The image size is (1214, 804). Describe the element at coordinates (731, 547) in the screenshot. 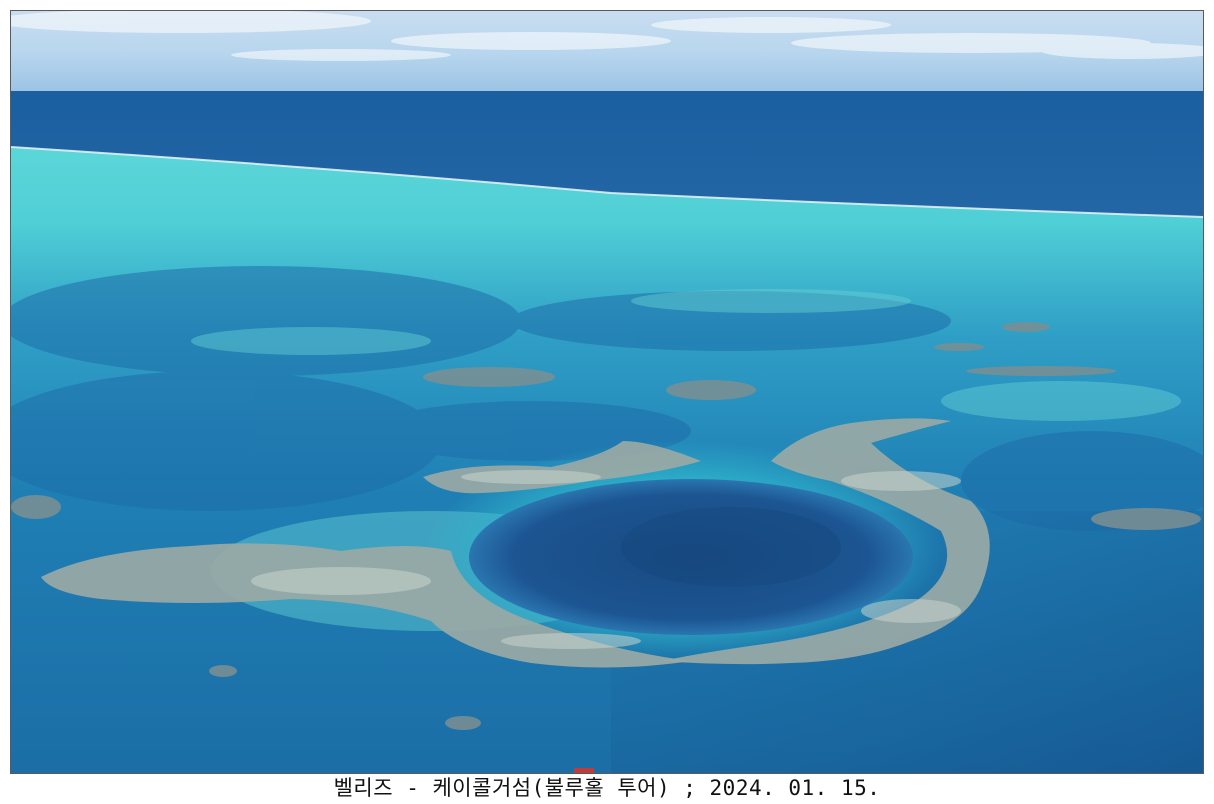

I see `blue-hole-shadow` at that location.